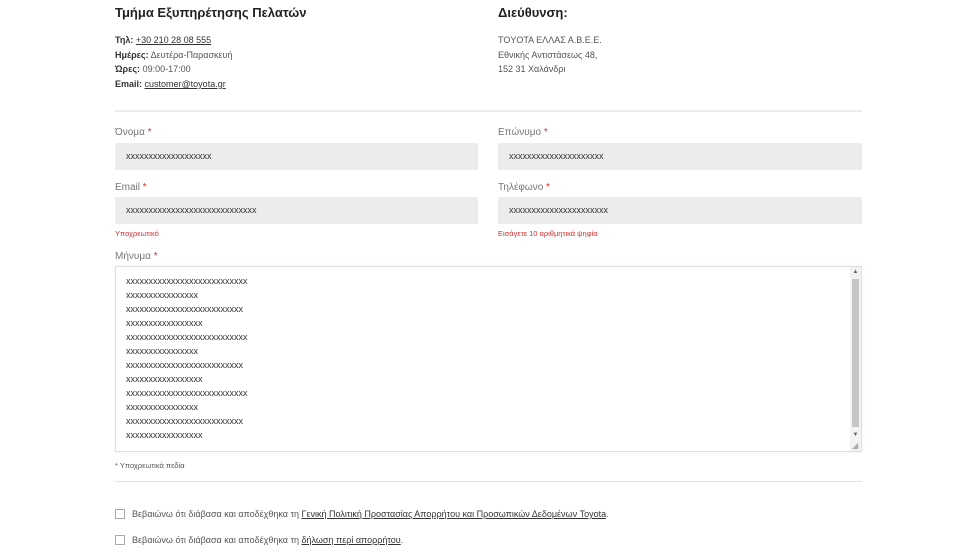  Describe the element at coordinates (295, 84) in the screenshot. I see `email-line: Email: customer@toyota.gr` at that location.